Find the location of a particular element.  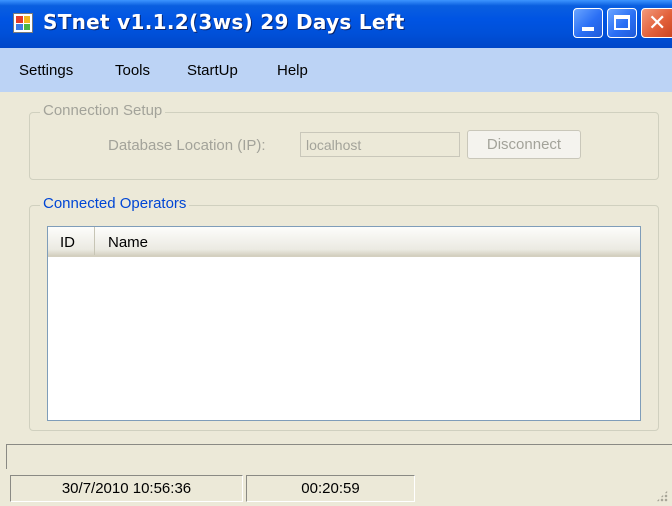

menu-bar: Settings Tools StartUp Help is located at coordinates (336, 70).